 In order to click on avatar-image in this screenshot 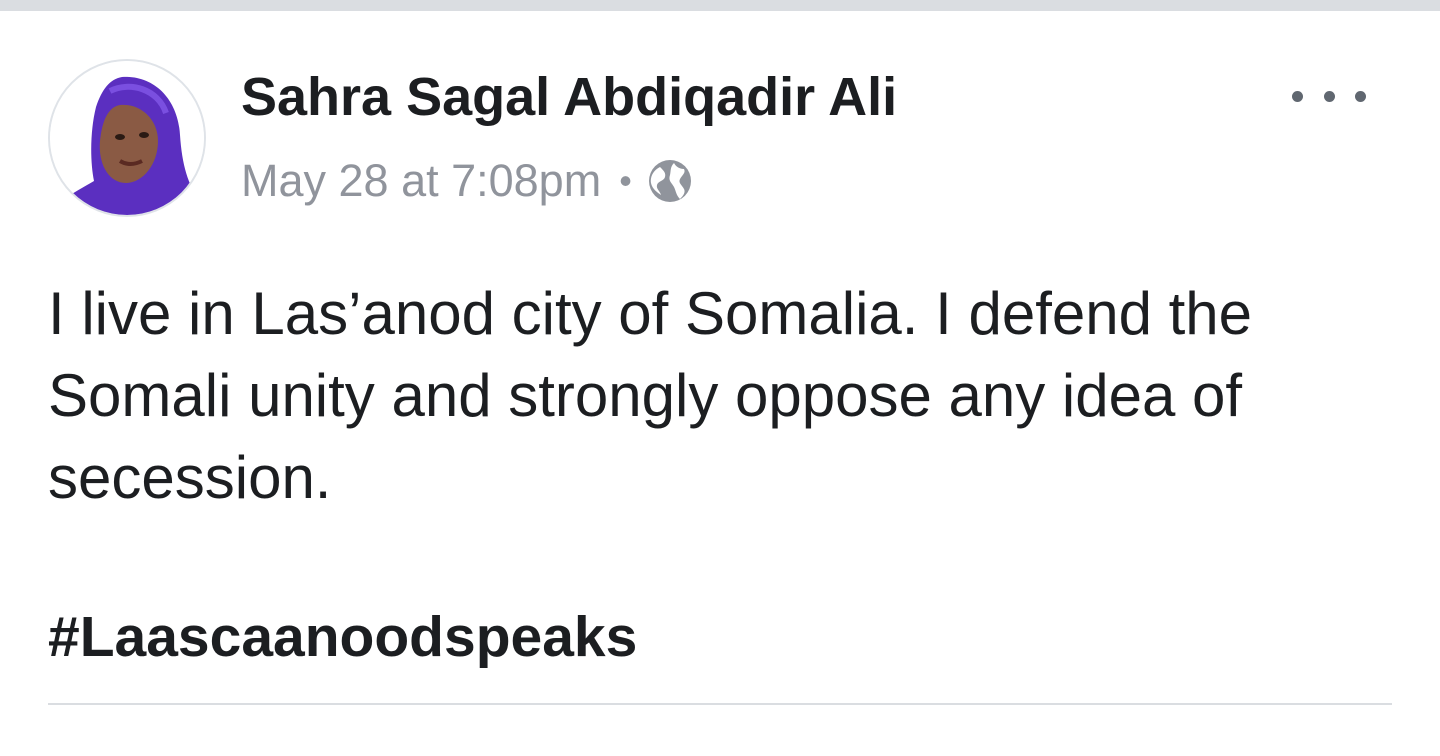, I will do `click(127, 138)`.